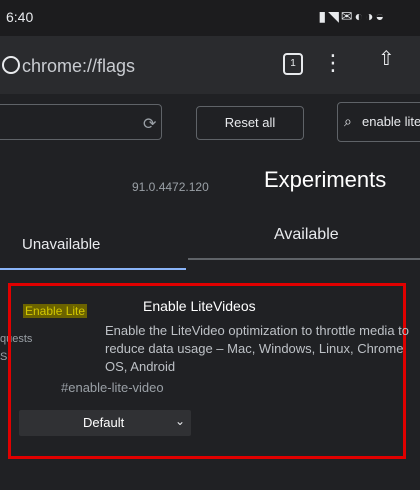 This screenshot has width=420, height=490. What do you see at coordinates (348, 121) in the screenshot?
I see `search-icon: ⌕` at bounding box center [348, 121].